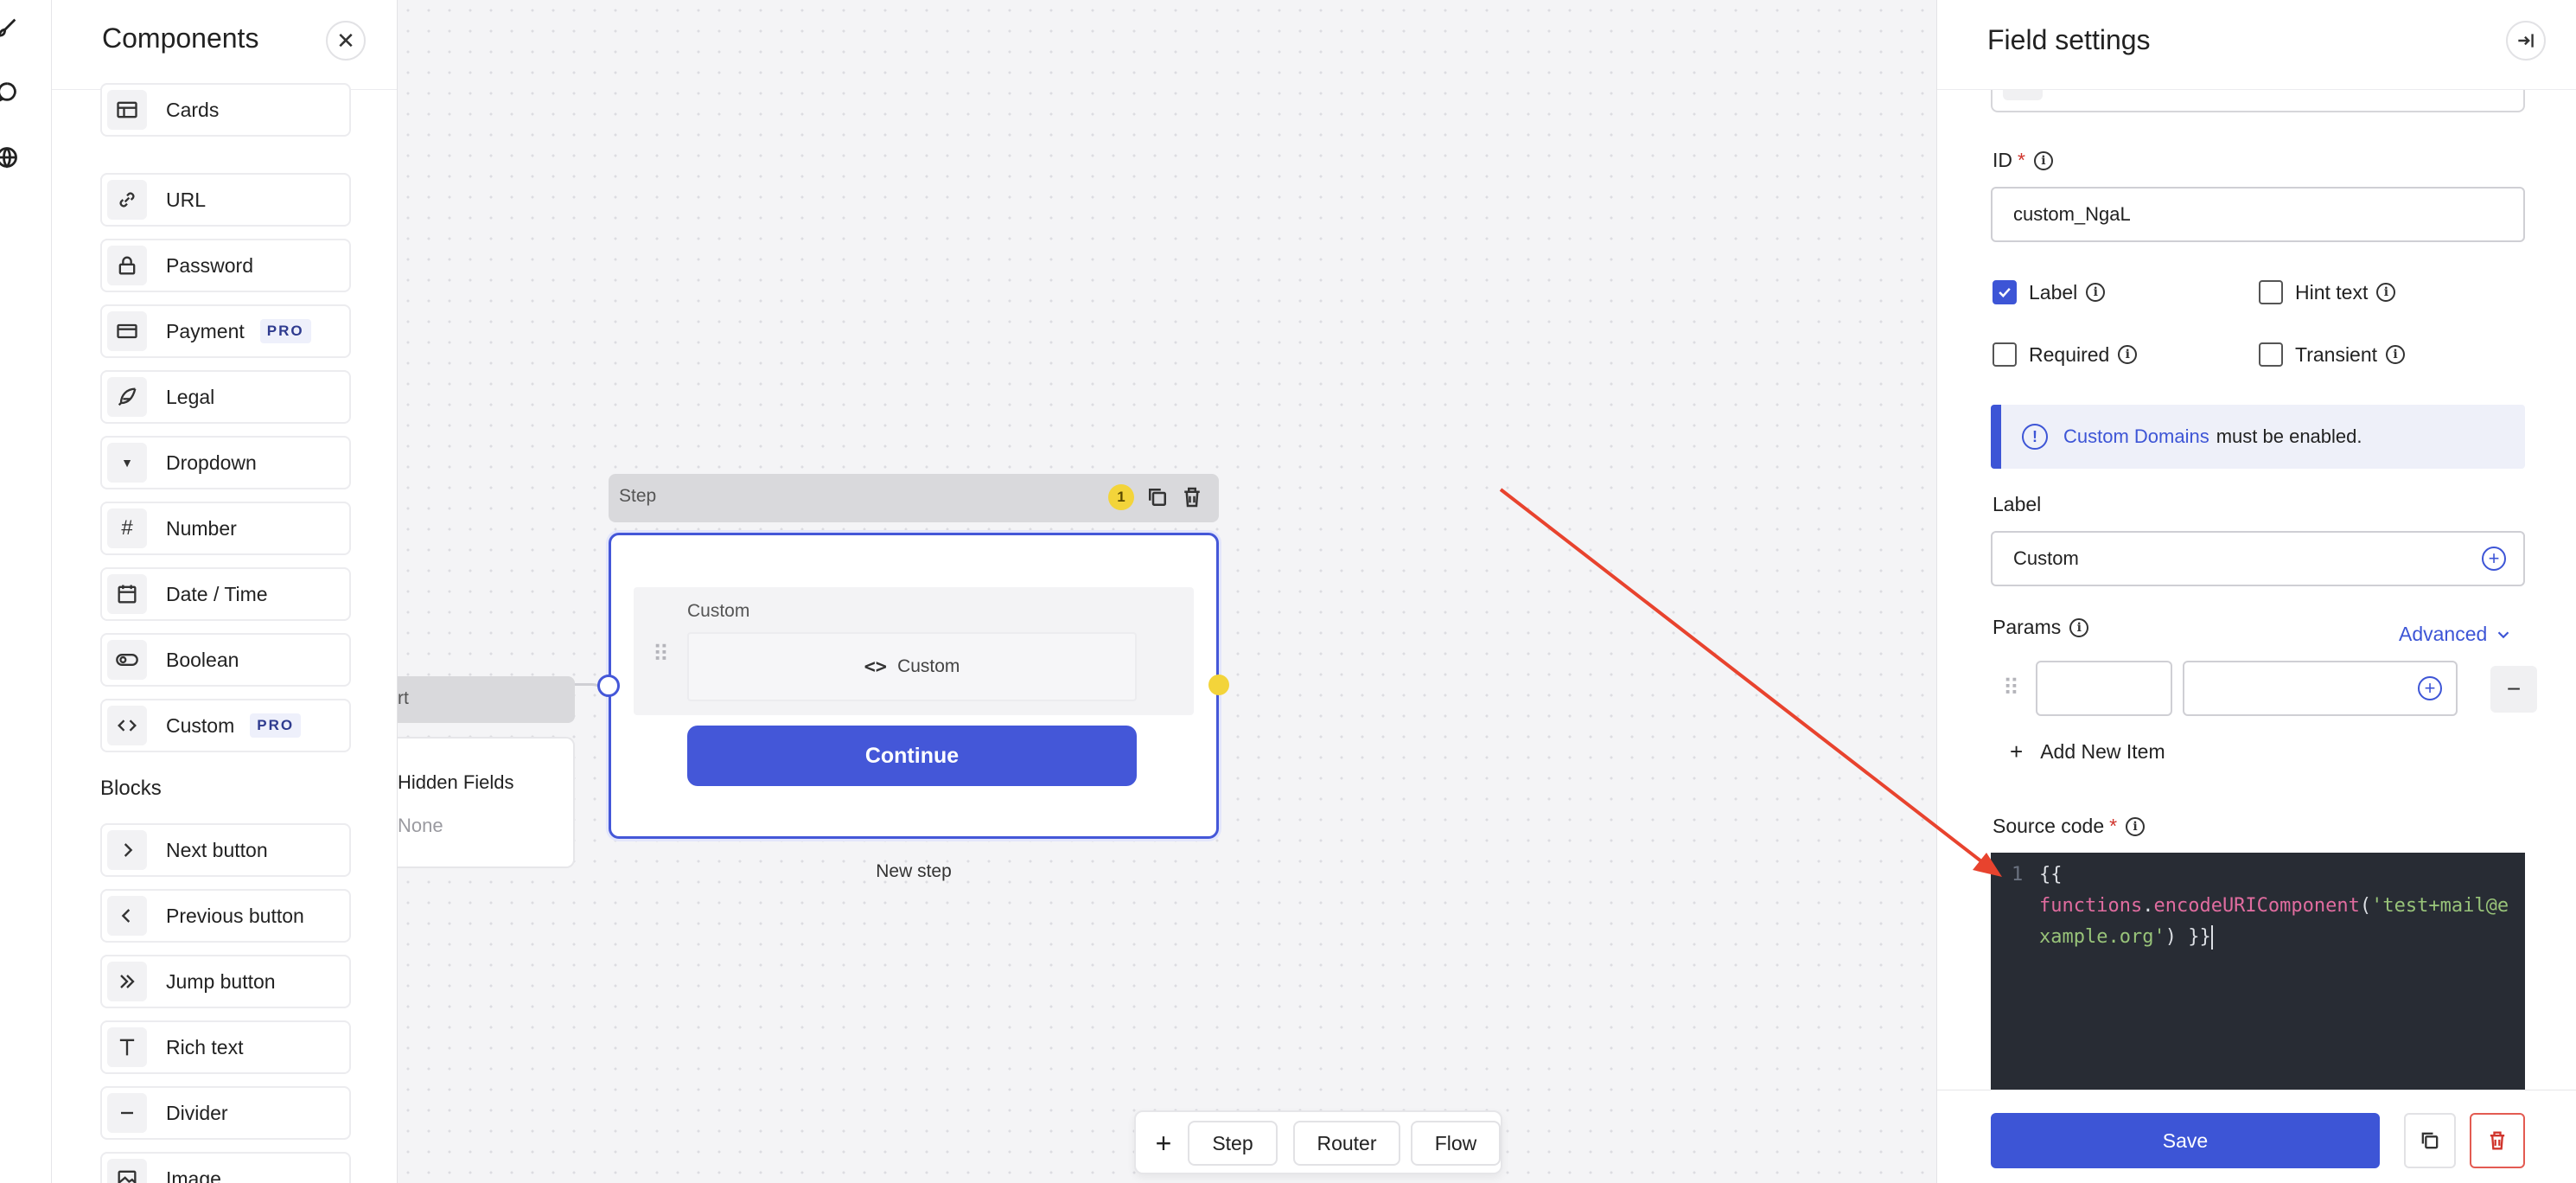 This screenshot has height=1183, width=2576. What do you see at coordinates (127, 725) in the screenshot?
I see `code-icon` at bounding box center [127, 725].